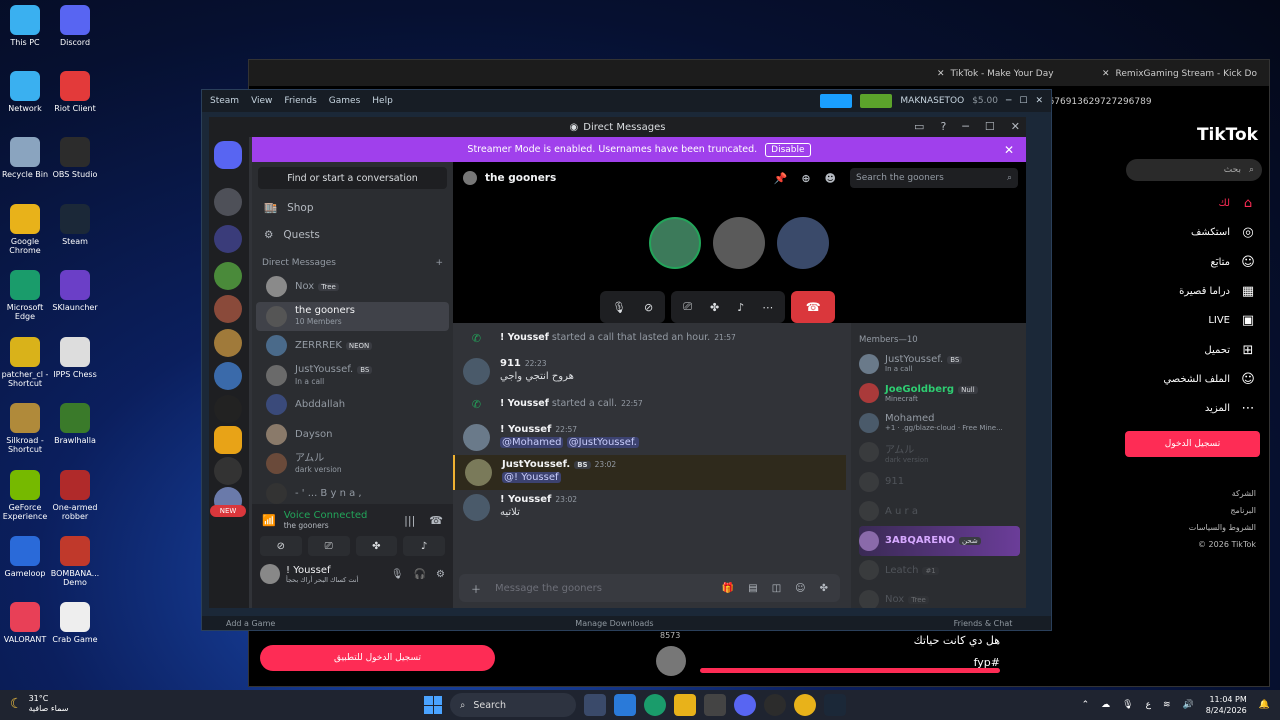  Describe the element at coordinates (740, 307) in the screenshot. I see `soundboard-icon: ♪` at that location.